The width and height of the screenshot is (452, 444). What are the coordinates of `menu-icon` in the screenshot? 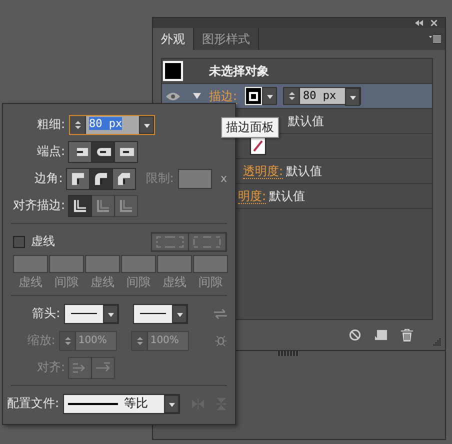 It's located at (435, 39).